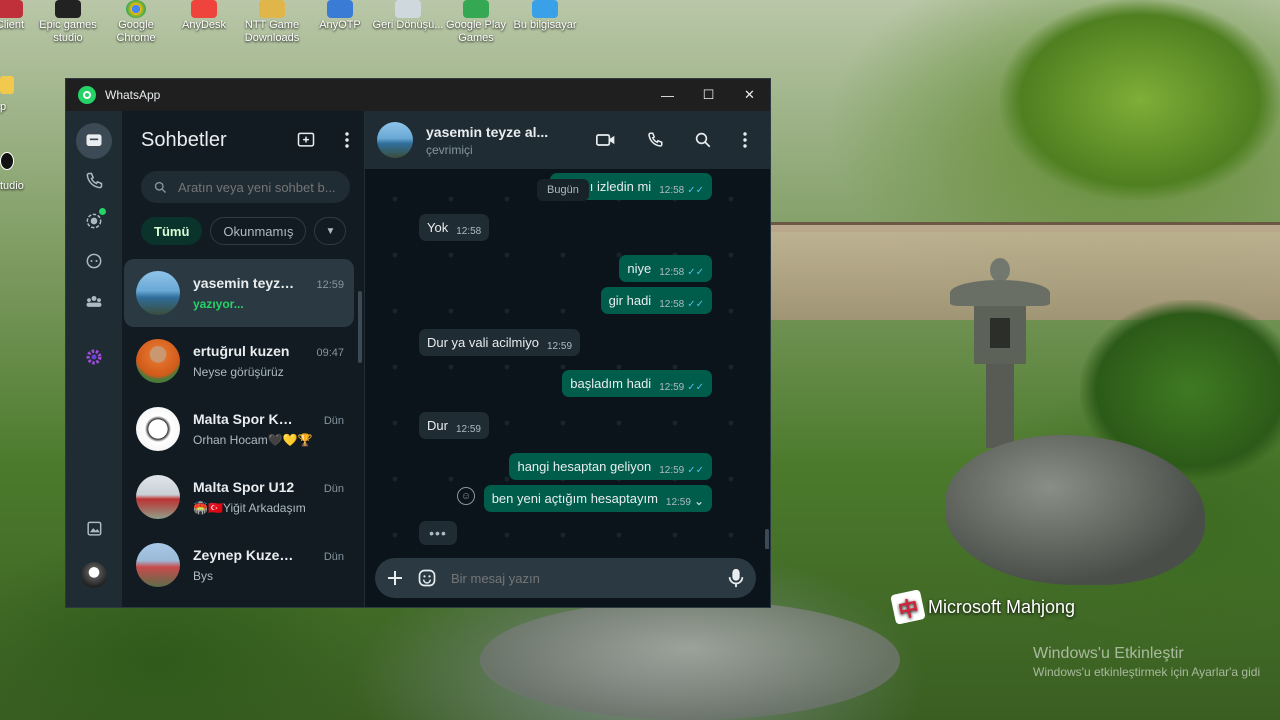 This screenshot has width=1280, height=720. What do you see at coordinates (340, 25) in the screenshot?
I see `desktop-icon-label: AnyOTP` at bounding box center [340, 25].